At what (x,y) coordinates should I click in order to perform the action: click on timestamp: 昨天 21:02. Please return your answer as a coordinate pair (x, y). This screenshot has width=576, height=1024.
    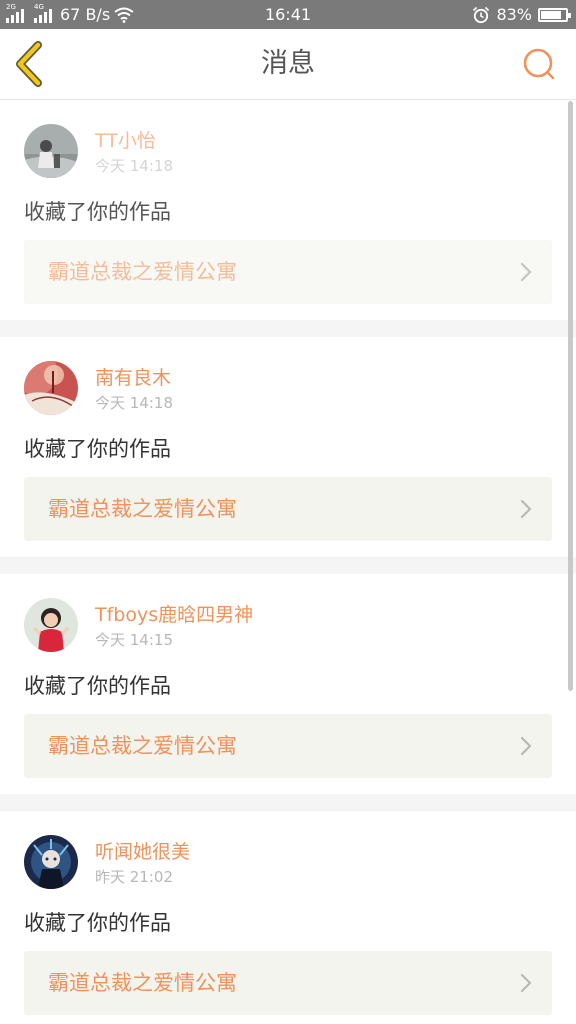
    Looking at the image, I should click on (134, 877).